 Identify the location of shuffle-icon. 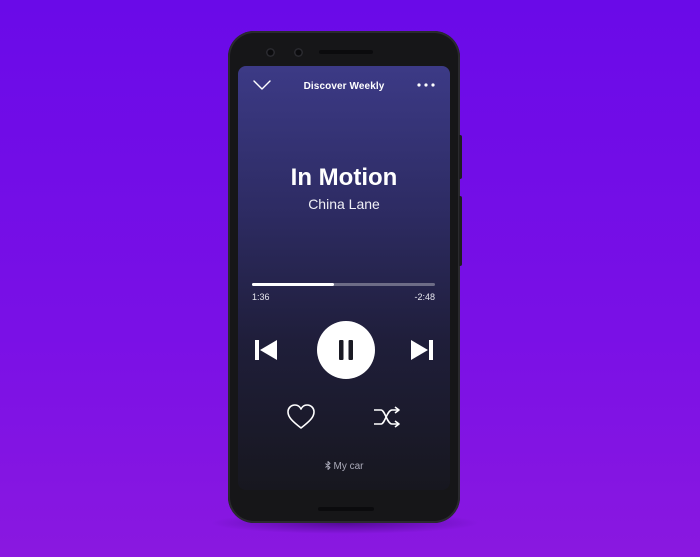
(387, 417).